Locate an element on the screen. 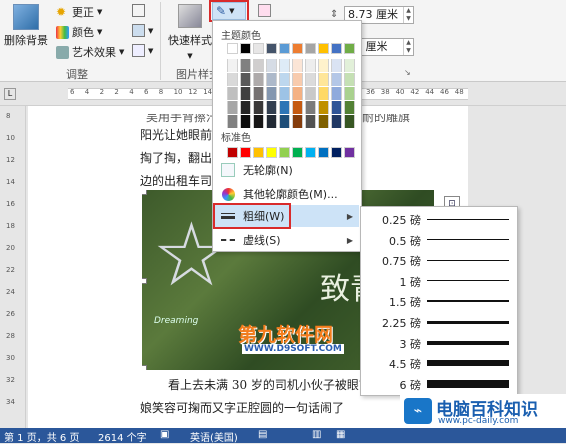 The image size is (566, 444). weight-option: 2.25 磅 is located at coordinates (439, 322).